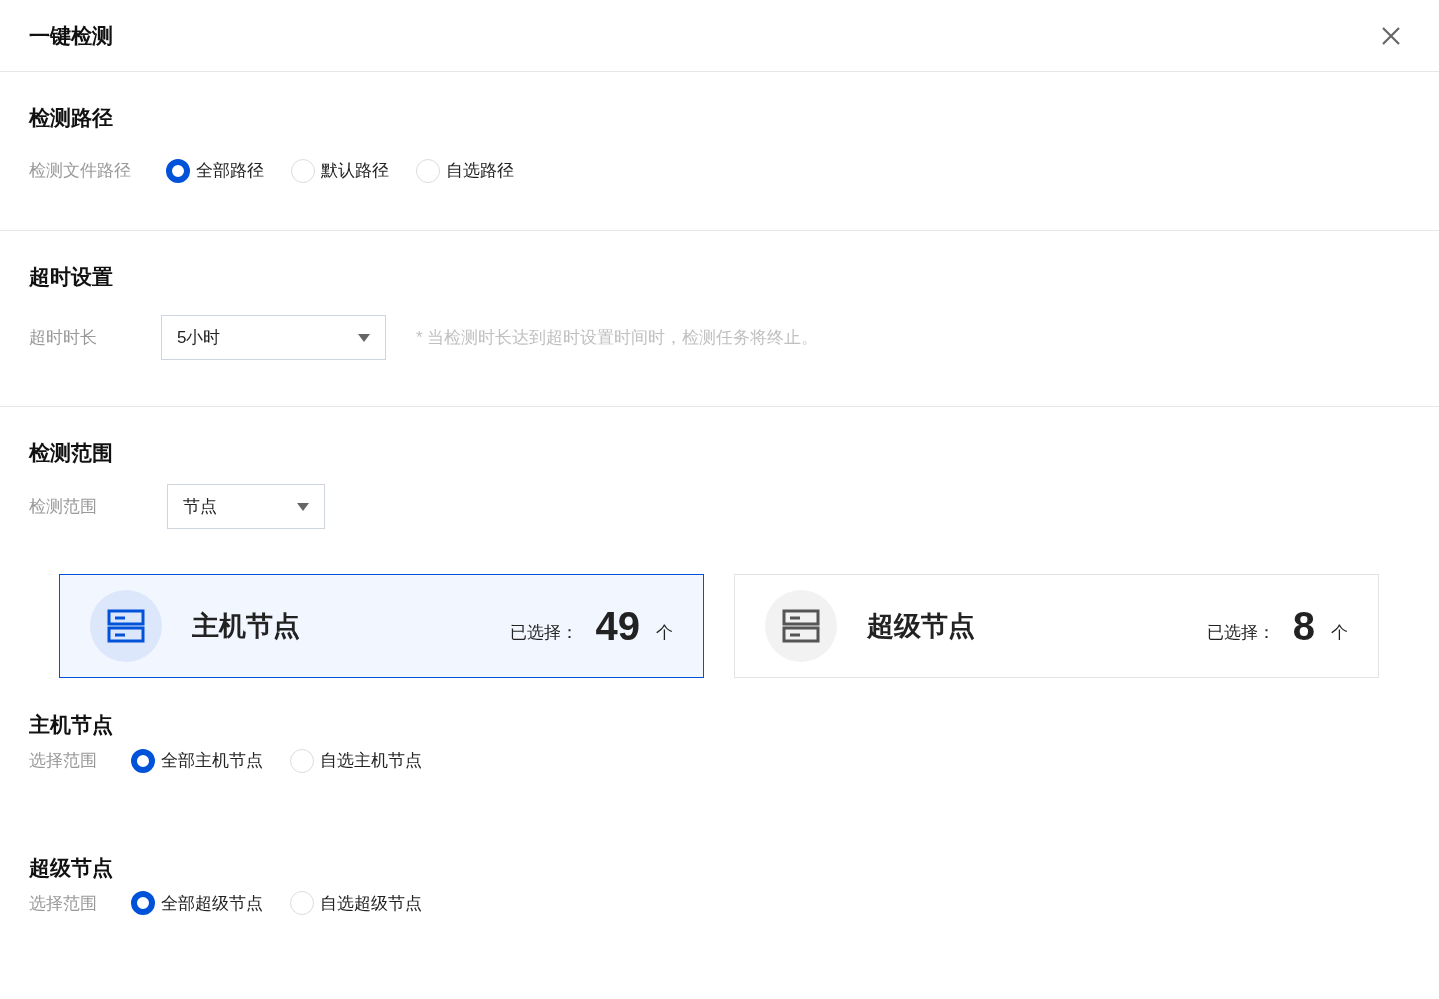  I want to click on dropdown-select: 节点, so click(246, 506).